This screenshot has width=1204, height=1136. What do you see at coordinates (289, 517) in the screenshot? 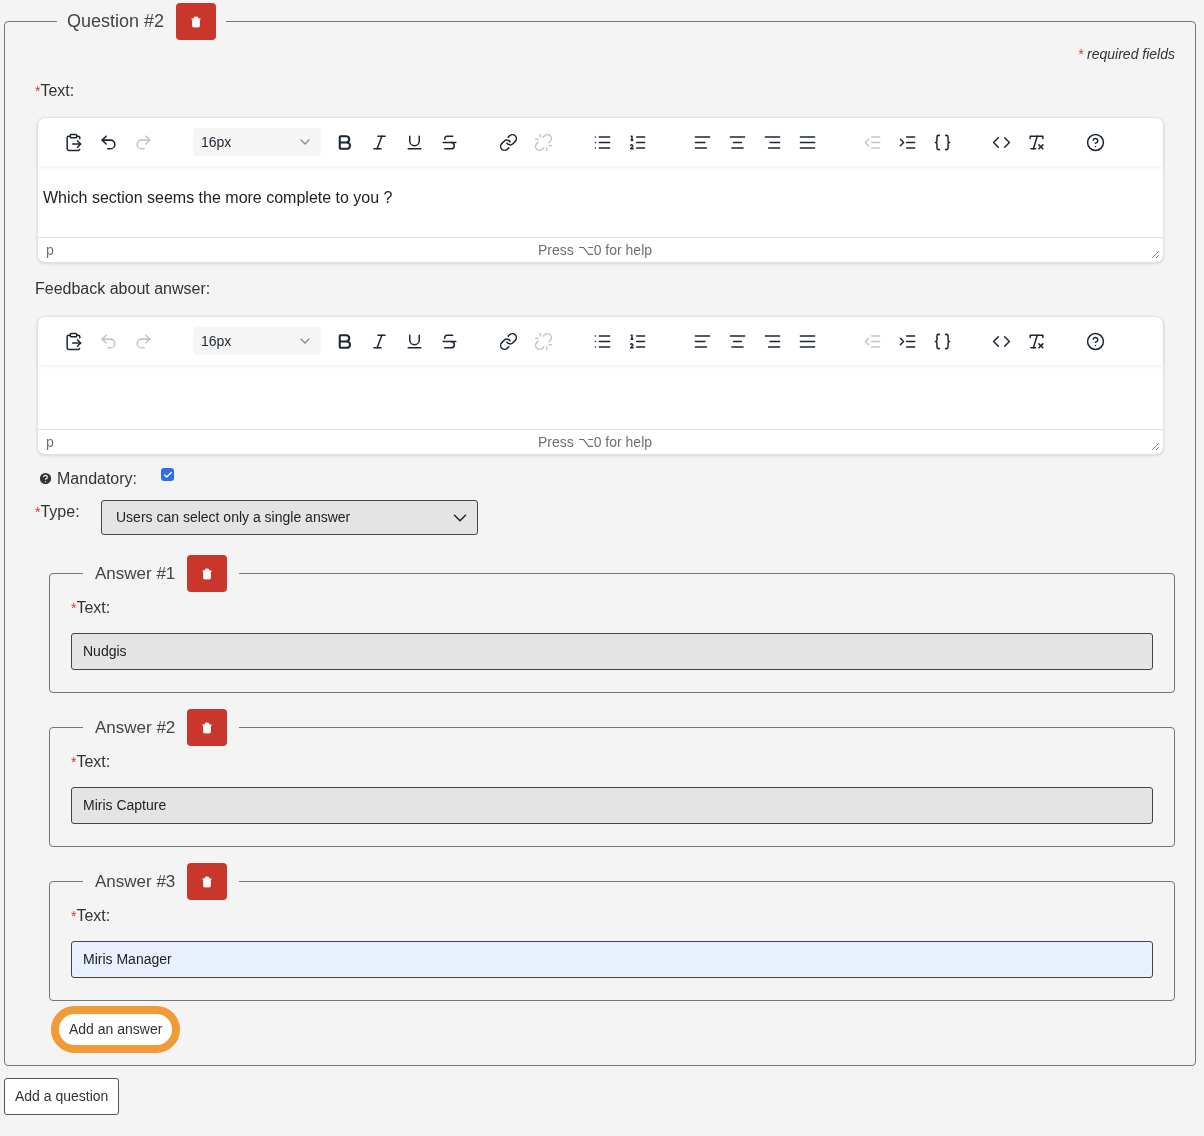
I see `type-select: Users can select only a single answer` at bounding box center [289, 517].